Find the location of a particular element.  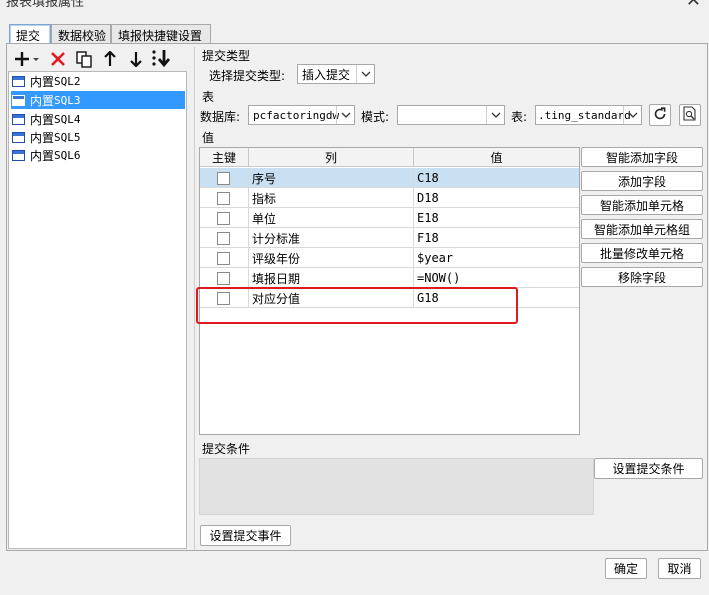

set-condition-button: 设置提交条件 is located at coordinates (648, 468).